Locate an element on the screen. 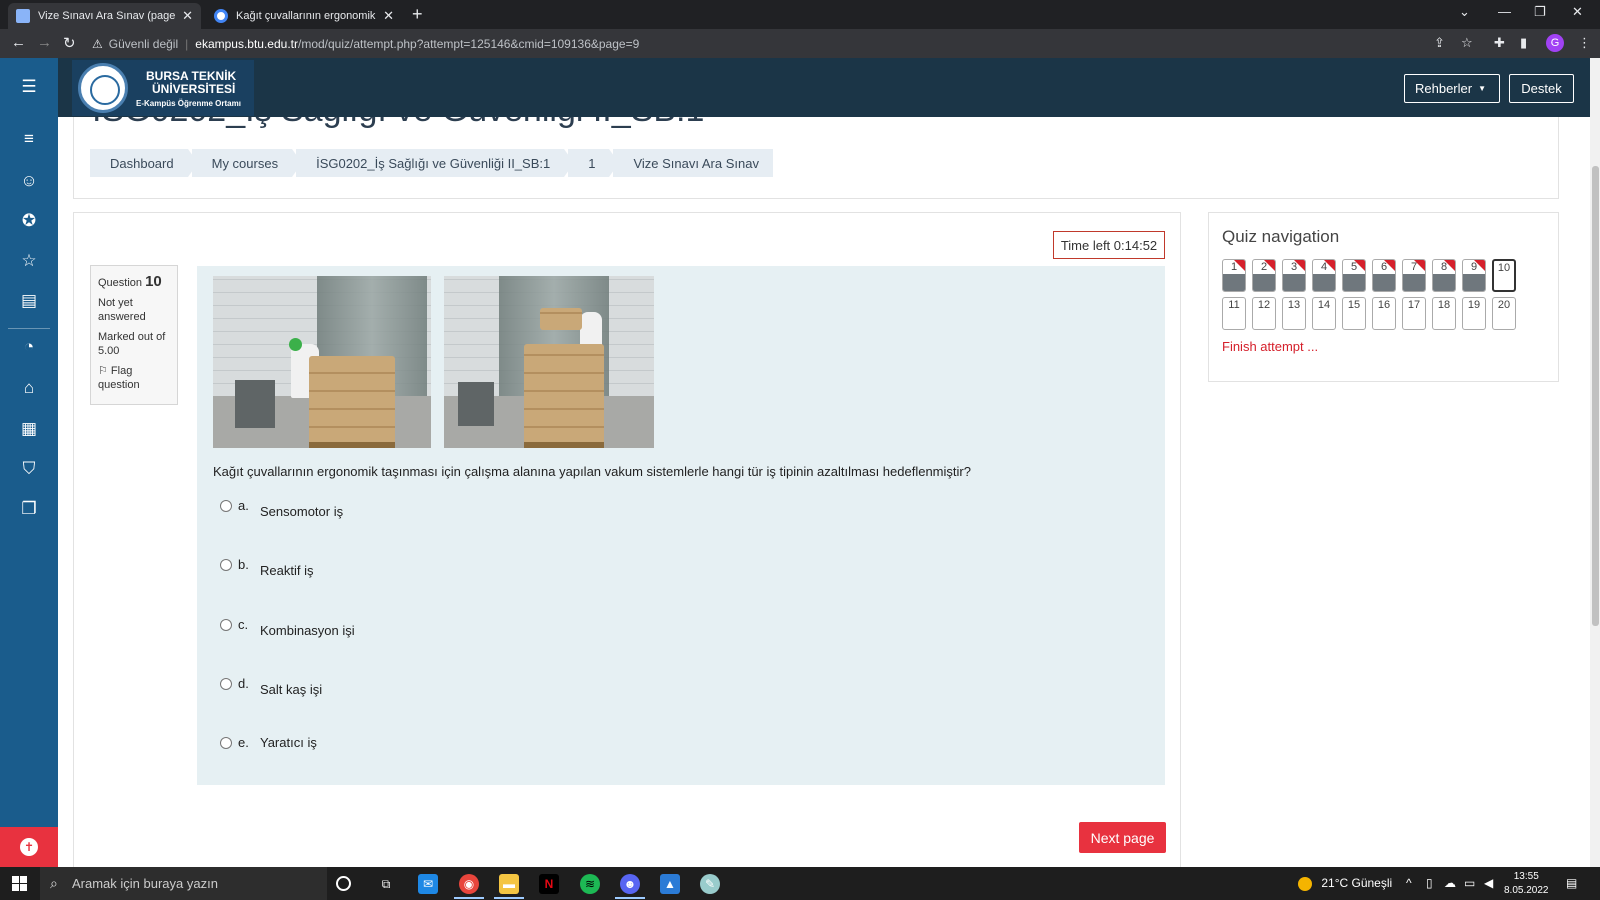 The width and height of the screenshot is (1600, 900). breadcrumb-section: 1 is located at coordinates (594, 163).